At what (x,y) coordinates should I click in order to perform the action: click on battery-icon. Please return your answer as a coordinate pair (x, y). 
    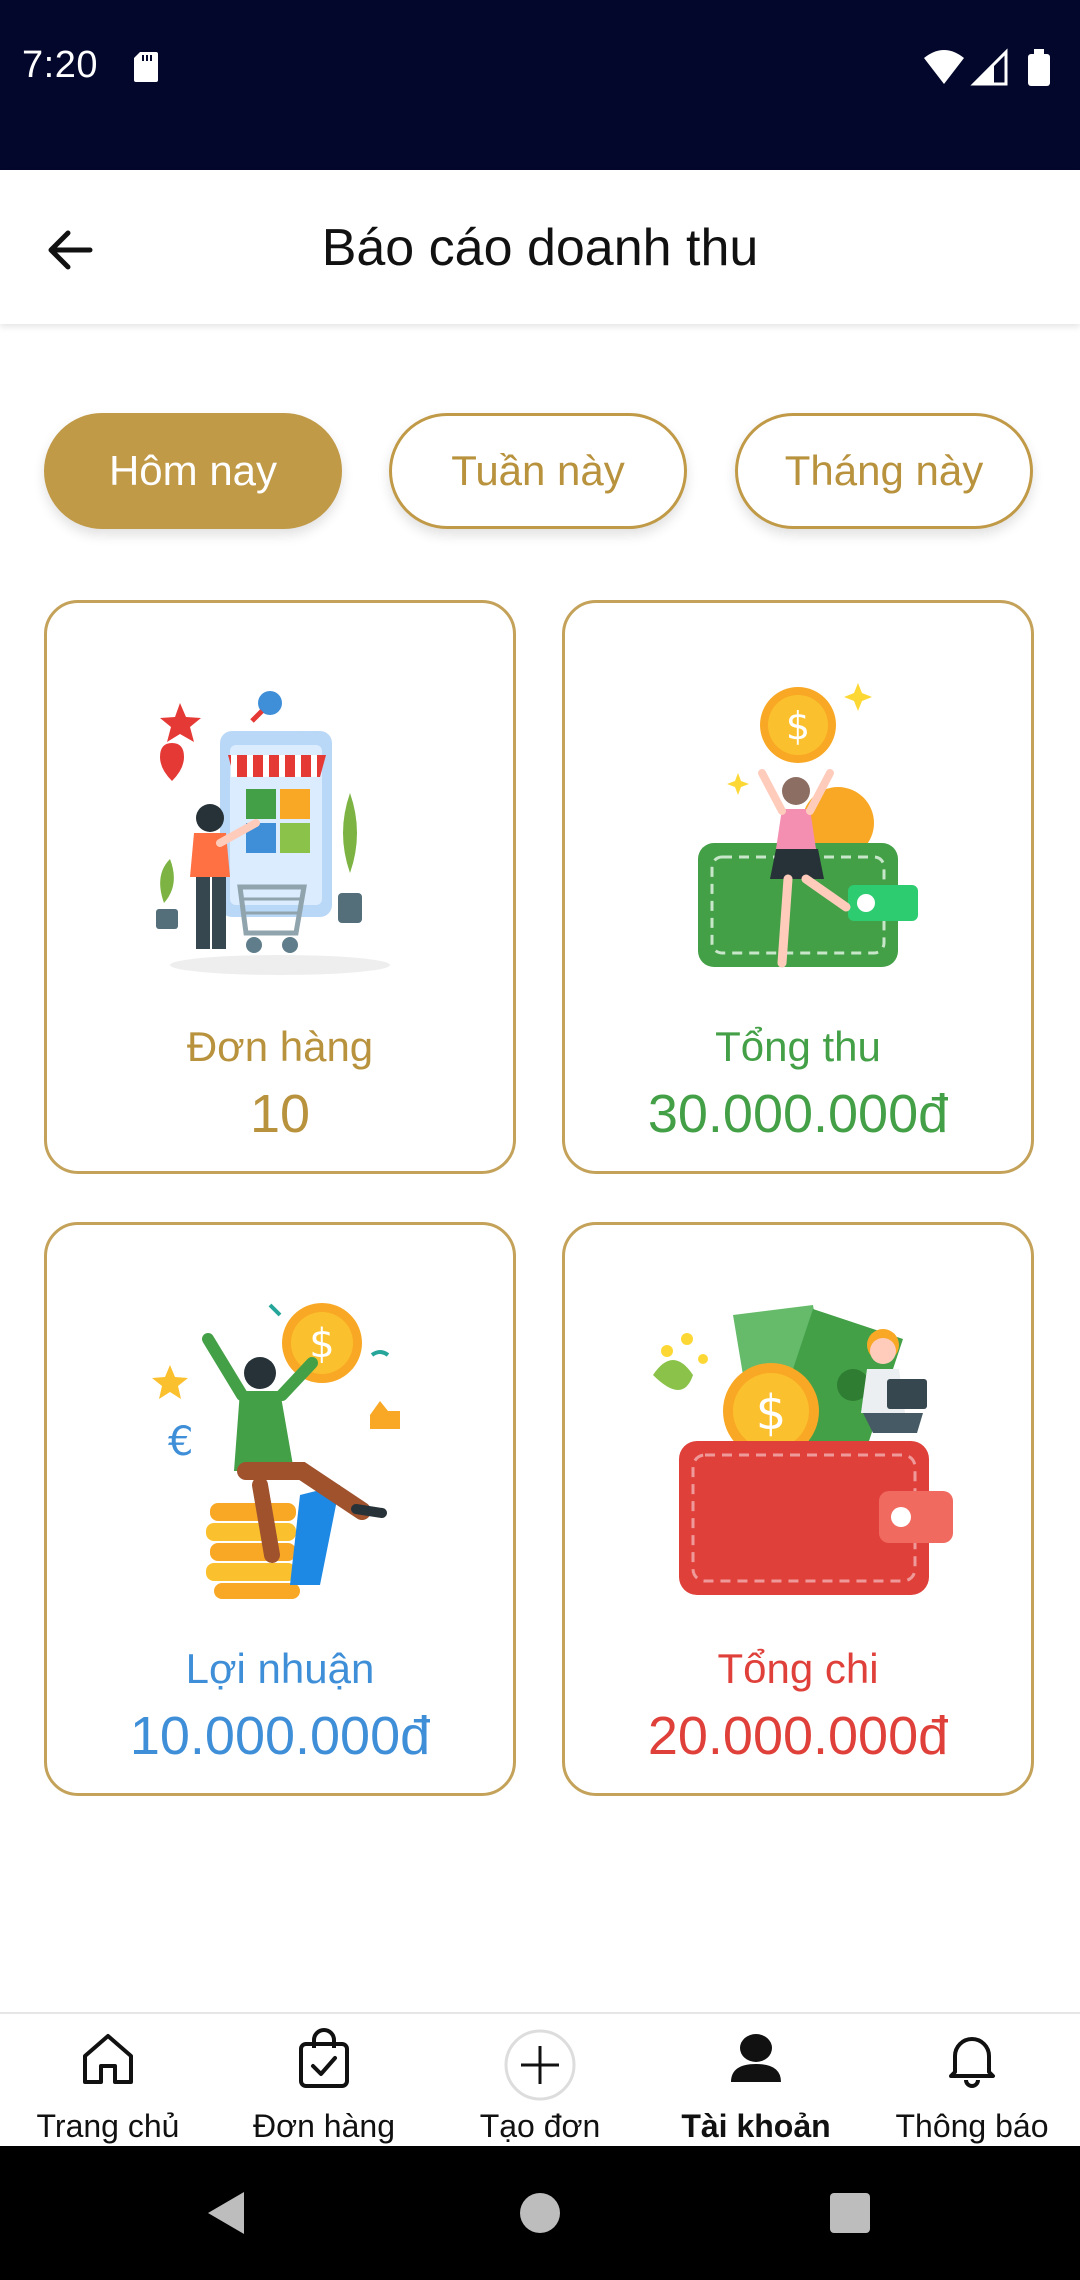
    Looking at the image, I should click on (1039, 67).